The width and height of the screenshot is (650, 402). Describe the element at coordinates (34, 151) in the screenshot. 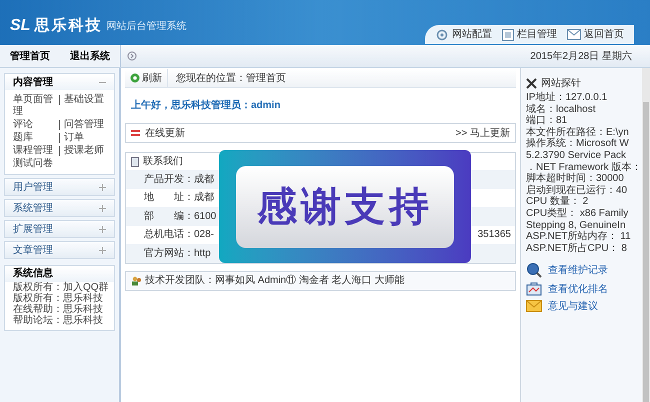

I see `menu-link: 课程管理` at that location.